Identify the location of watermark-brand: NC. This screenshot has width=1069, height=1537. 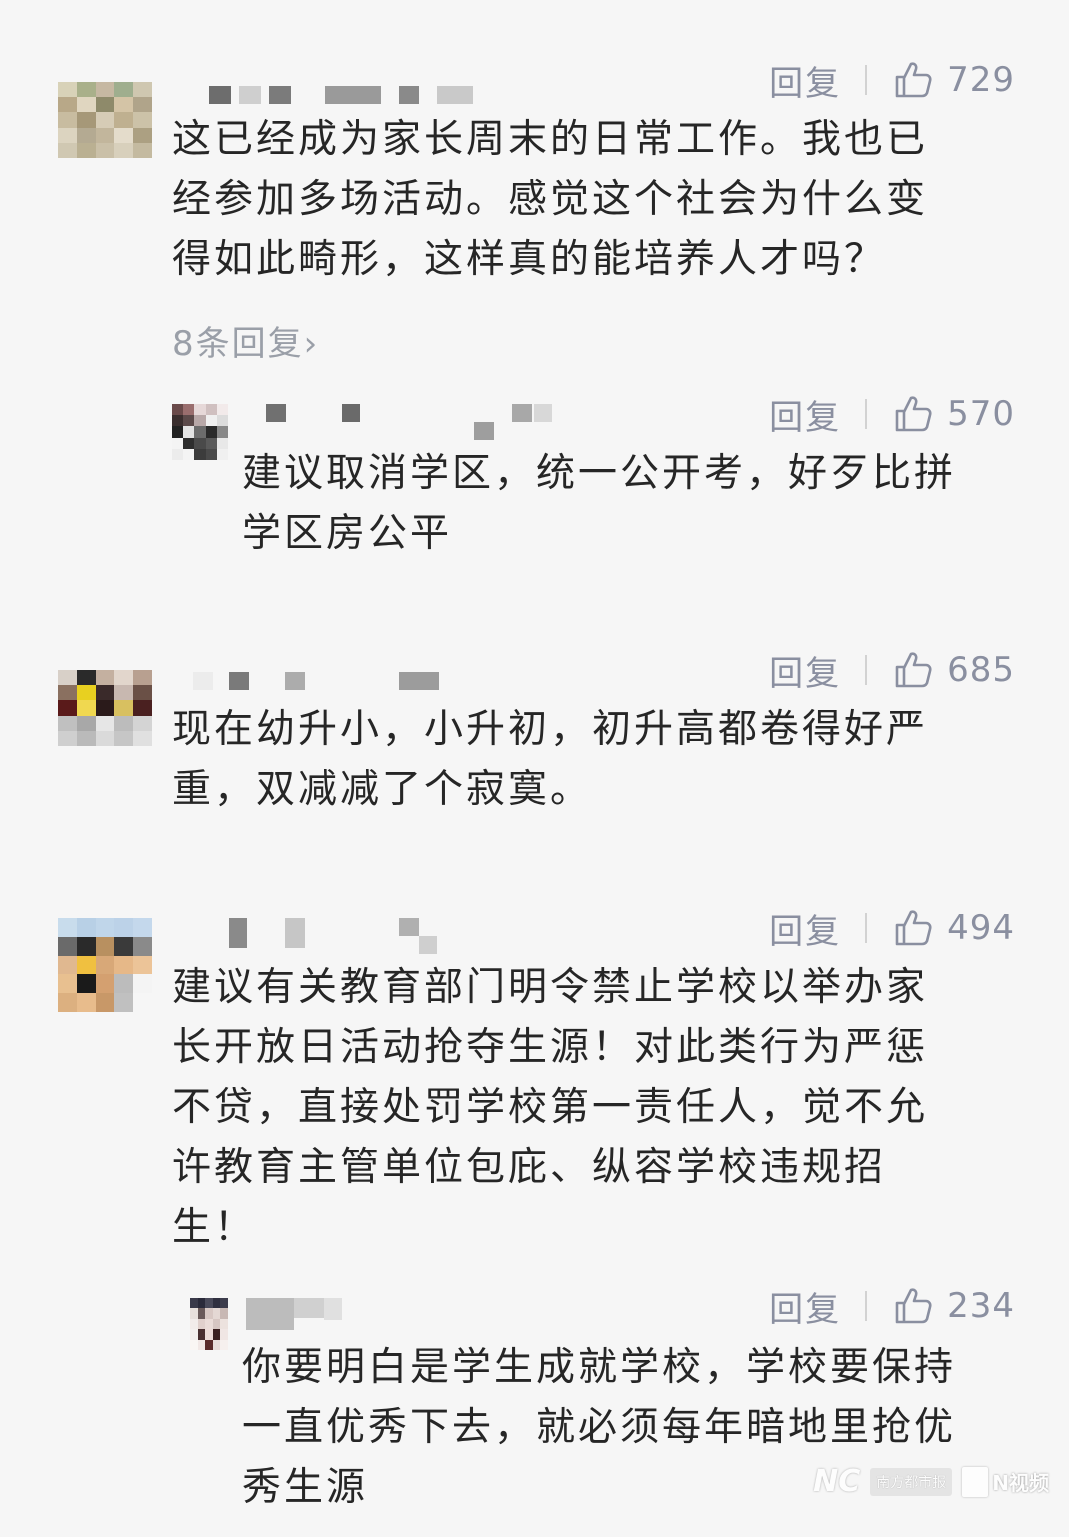
(837, 1481).